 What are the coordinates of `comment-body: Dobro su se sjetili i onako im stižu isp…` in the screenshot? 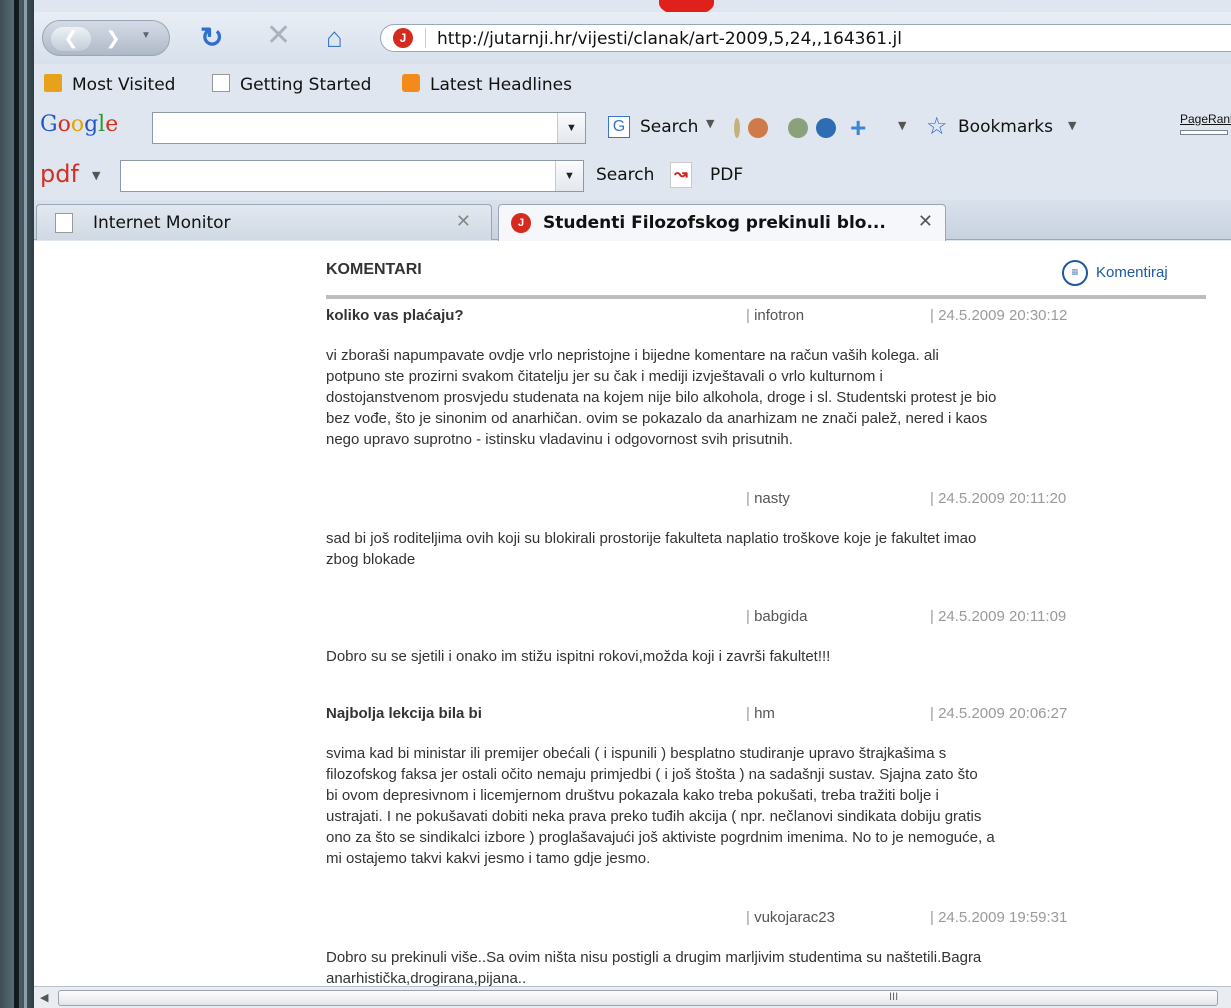 It's located at (578, 656).